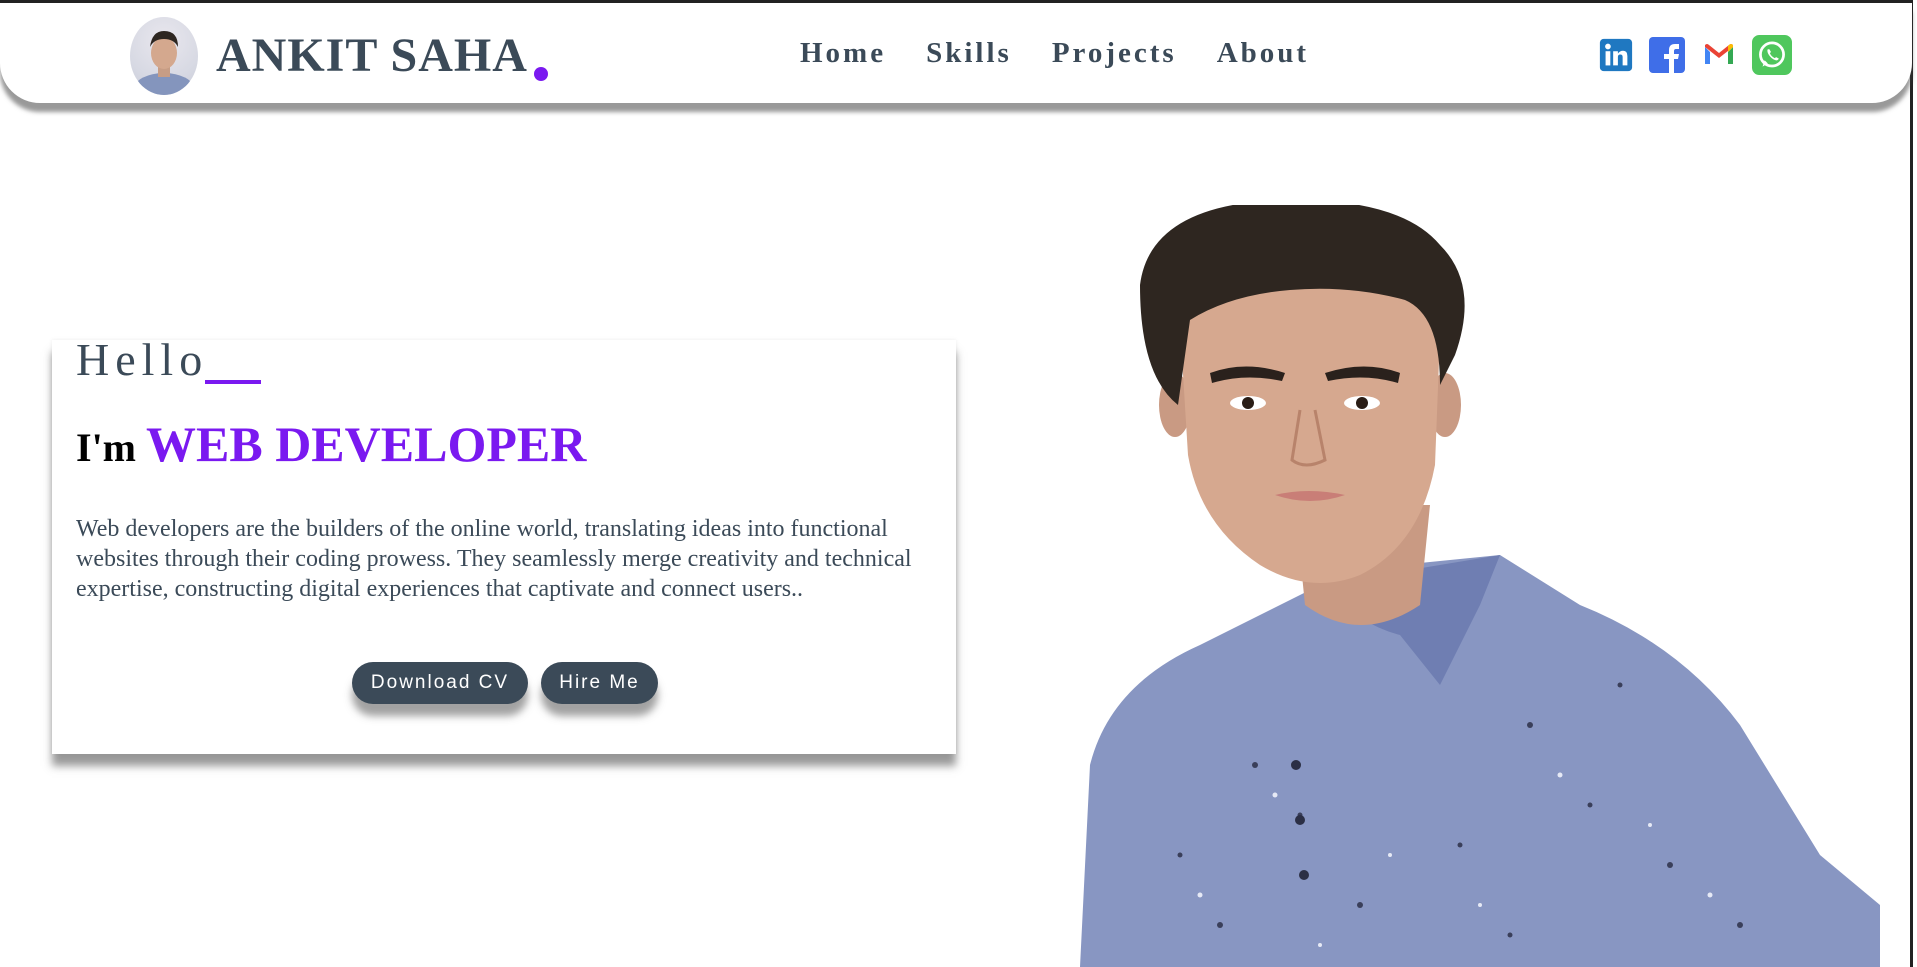 The height and width of the screenshot is (967, 1917). Describe the element at coordinates (540, 74) in the screenshot. I see `brand-dot` at that location.